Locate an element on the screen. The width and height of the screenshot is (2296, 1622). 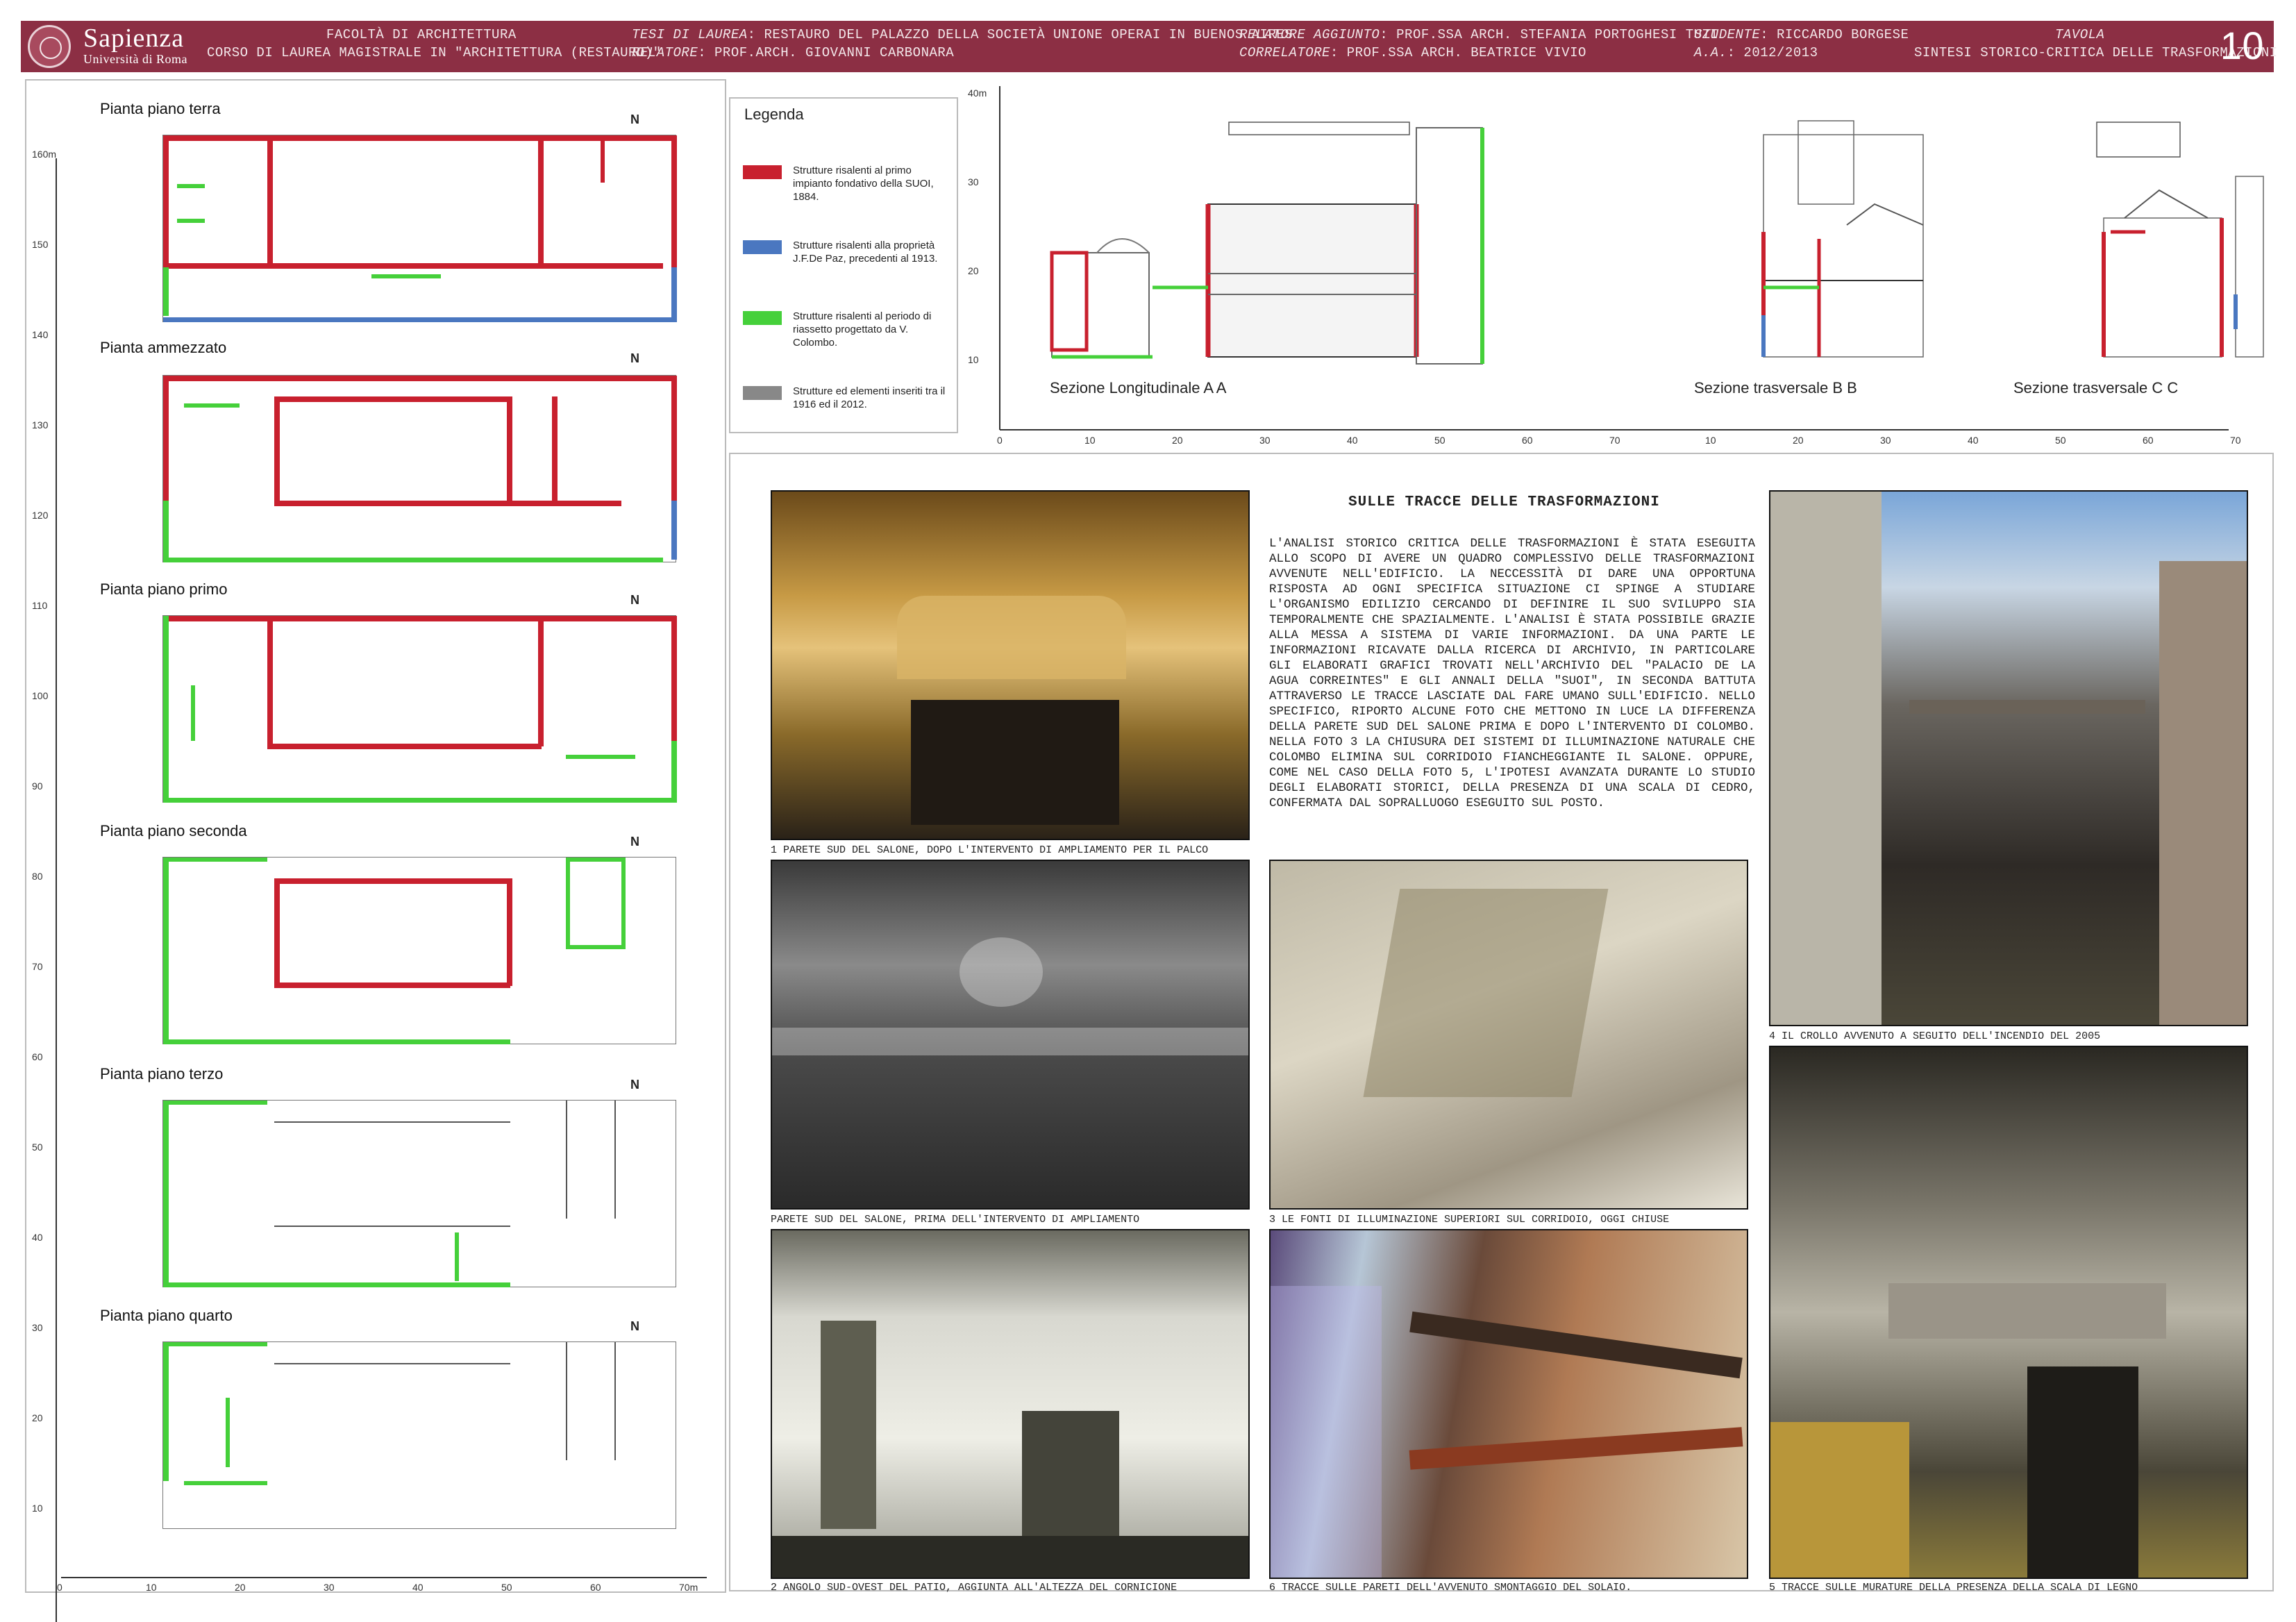
relatore-value: : PROF.ARCH. GIOVANNI CARBONARA is located at coordinates (826, 52).